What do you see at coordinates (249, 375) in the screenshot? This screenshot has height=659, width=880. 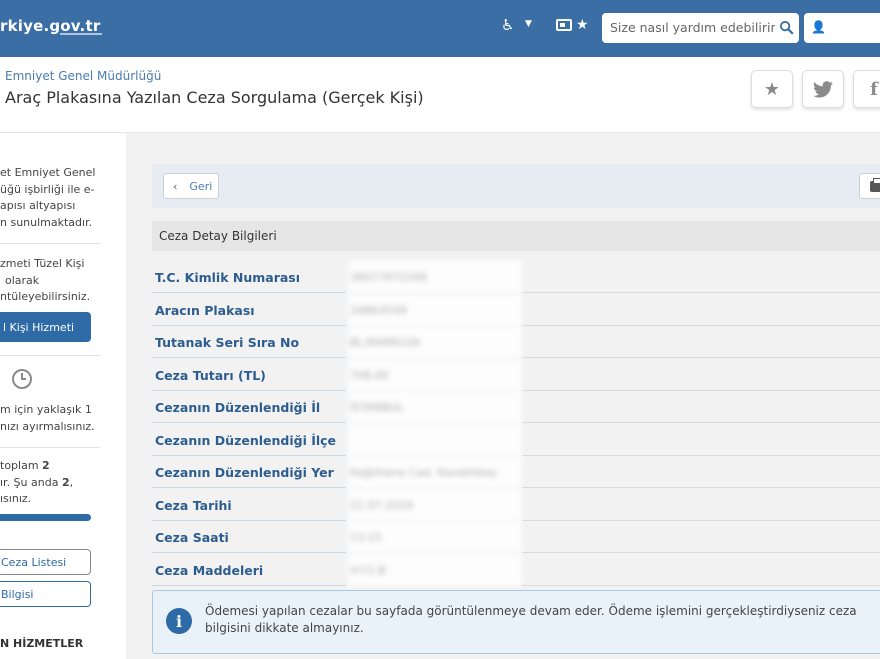 I see `row-label: Ceza Tutarı (TL)` at bounding box center [249, 375].